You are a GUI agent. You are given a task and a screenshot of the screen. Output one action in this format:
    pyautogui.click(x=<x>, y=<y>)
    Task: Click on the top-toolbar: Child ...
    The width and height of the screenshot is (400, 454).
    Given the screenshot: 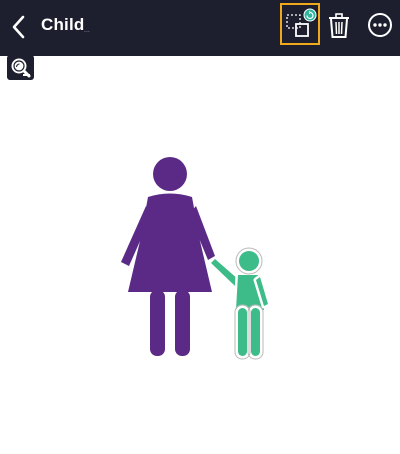 What is the action you would take?
    pyautogui.click(x=200, y=28)
    